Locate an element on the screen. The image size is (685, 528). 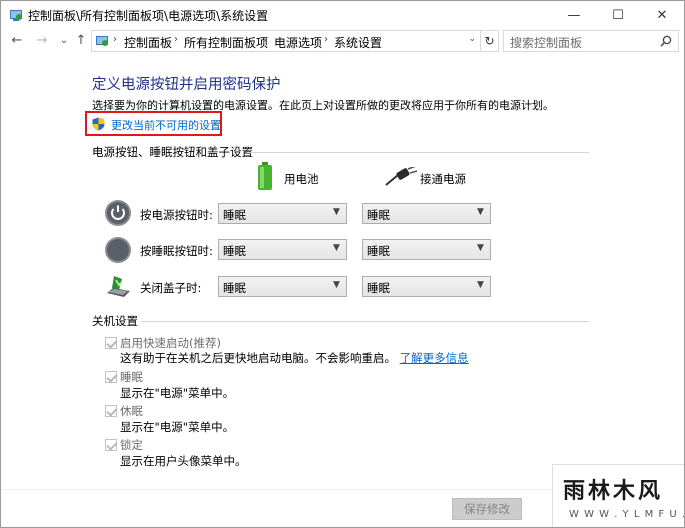
fast-startup-checkbox is located at coordinates (111, 343).